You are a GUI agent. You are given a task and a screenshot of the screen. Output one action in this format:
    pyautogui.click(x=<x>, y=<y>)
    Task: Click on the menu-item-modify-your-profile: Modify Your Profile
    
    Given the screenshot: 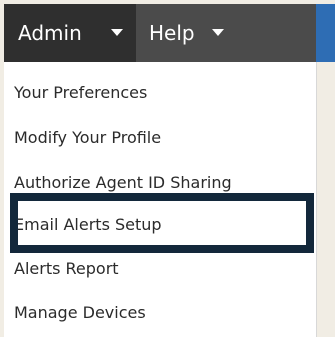 What is the action you would take?
    pyautogui.click(x=160, y=139)
    